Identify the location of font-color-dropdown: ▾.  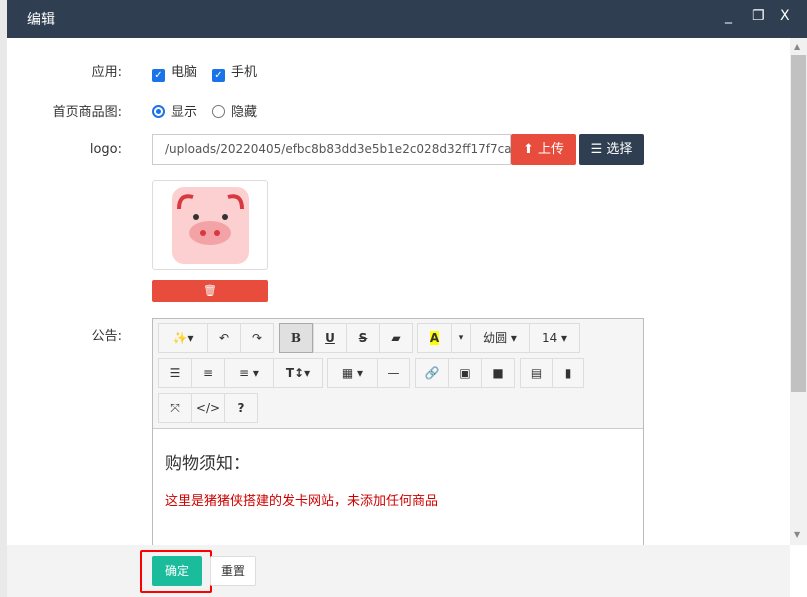
(461, 338).